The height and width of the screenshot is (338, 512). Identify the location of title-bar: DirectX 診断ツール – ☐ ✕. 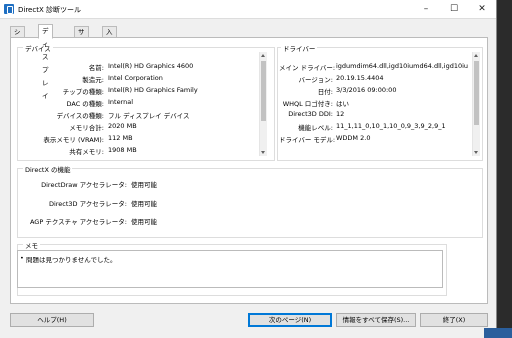
(248, 9).